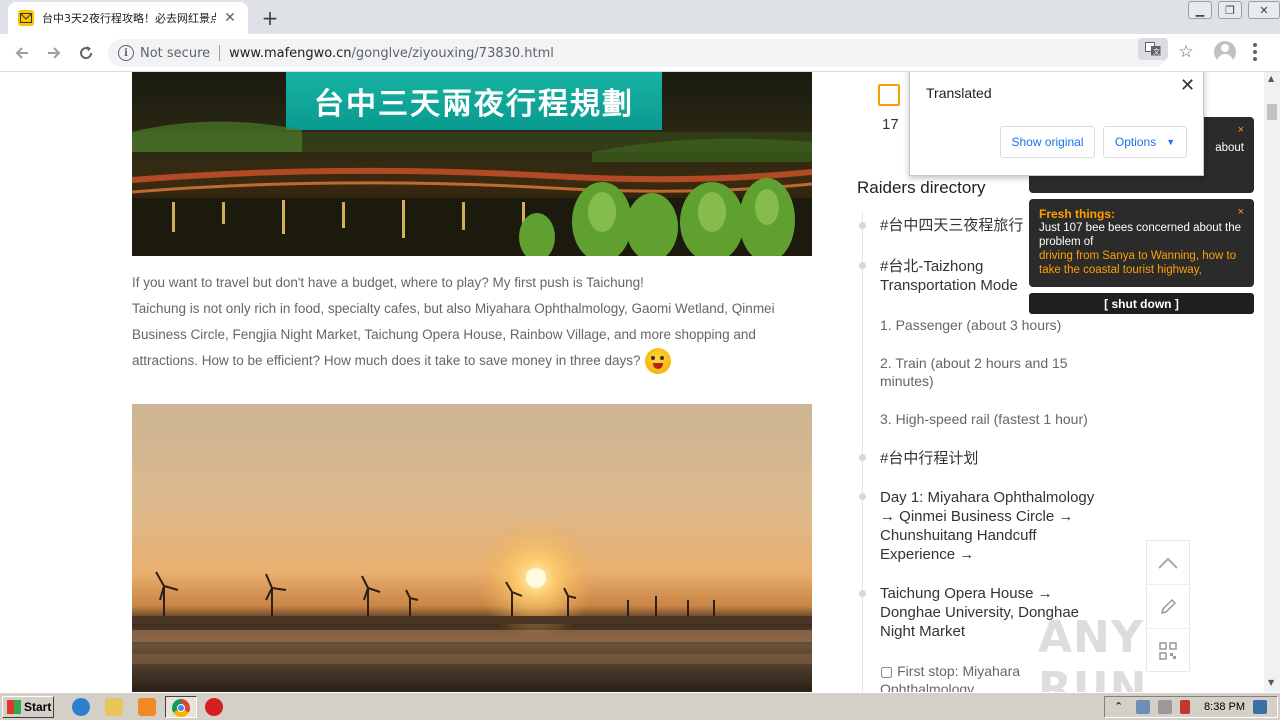 This screenshot has height=720, width=1280. Describe the element at coordinates (1185, 707) in the screenshot. I see `flag-icon` at that location.